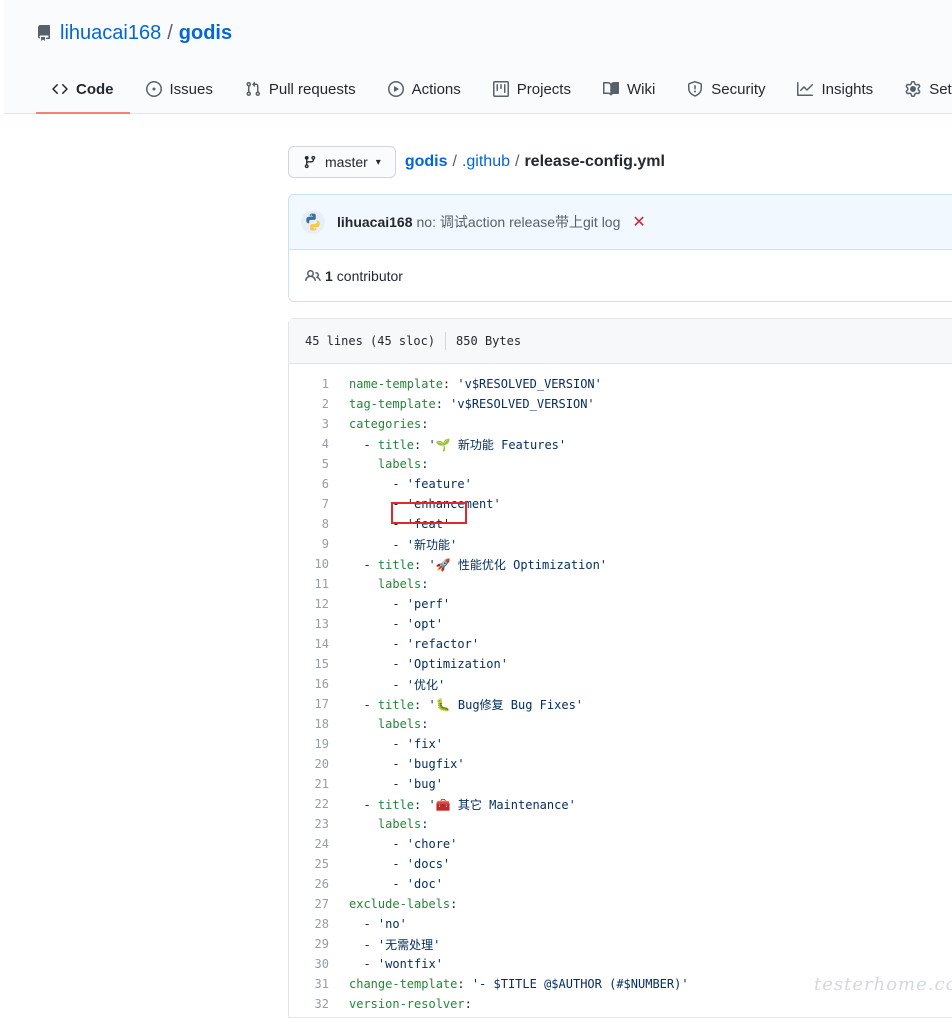 The image size is (952, 1018). I want to click on code-line: 26 - 'doc', so click(620, 884).